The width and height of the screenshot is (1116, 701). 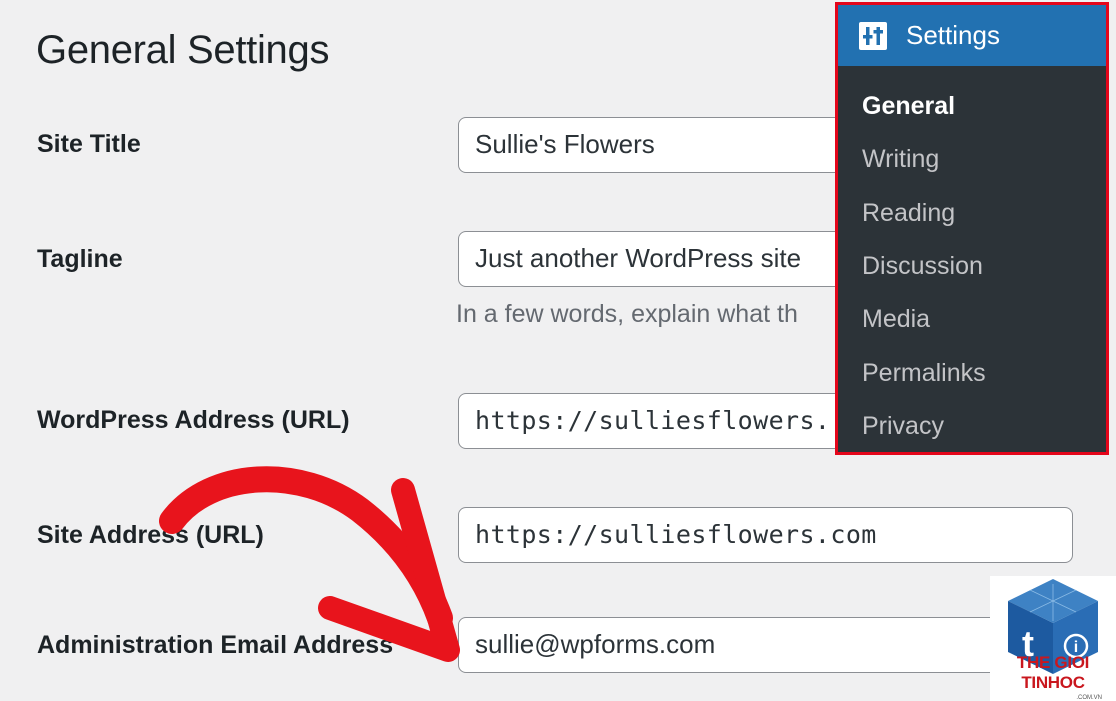 What do you see at coordinates (953, 35) in the screenshot?
I see `settings-menu-title: Settings` at bounding box center [953, 35].